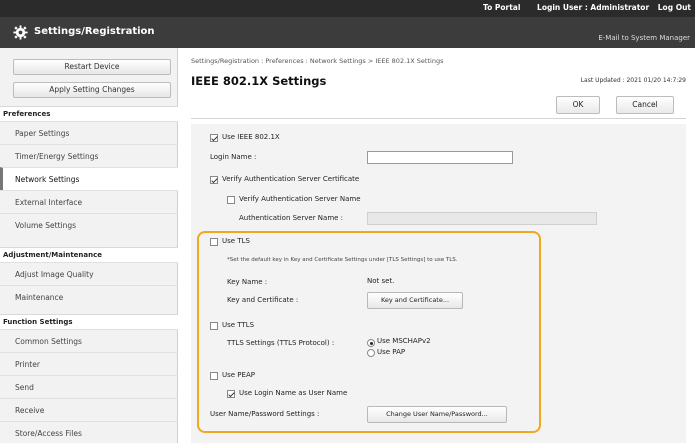 The height and width of the screenshot is (443, 695). What do you see at coordinates (89, 386) in the screenshot?
I see `sidebar-item-send: Send` at bounding box center [89, 386].